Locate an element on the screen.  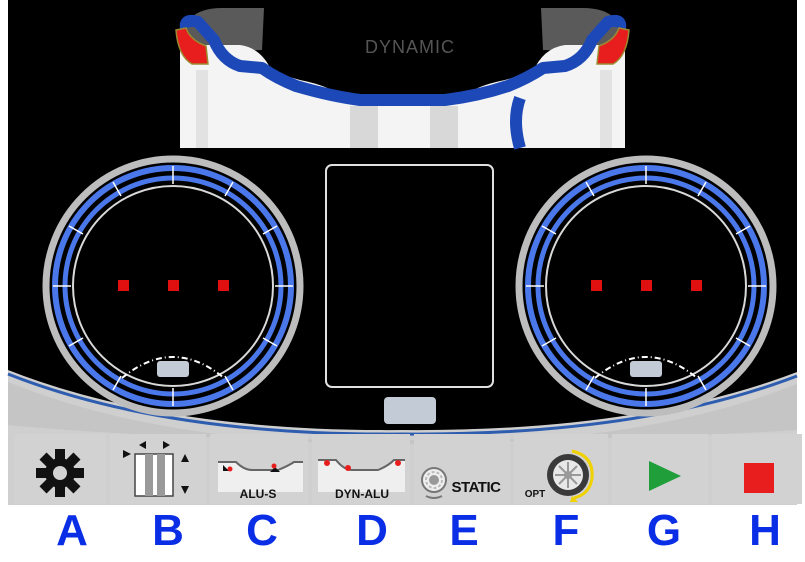
alu-s-mode-button: ALU-S is located at coordinates (259, 469).